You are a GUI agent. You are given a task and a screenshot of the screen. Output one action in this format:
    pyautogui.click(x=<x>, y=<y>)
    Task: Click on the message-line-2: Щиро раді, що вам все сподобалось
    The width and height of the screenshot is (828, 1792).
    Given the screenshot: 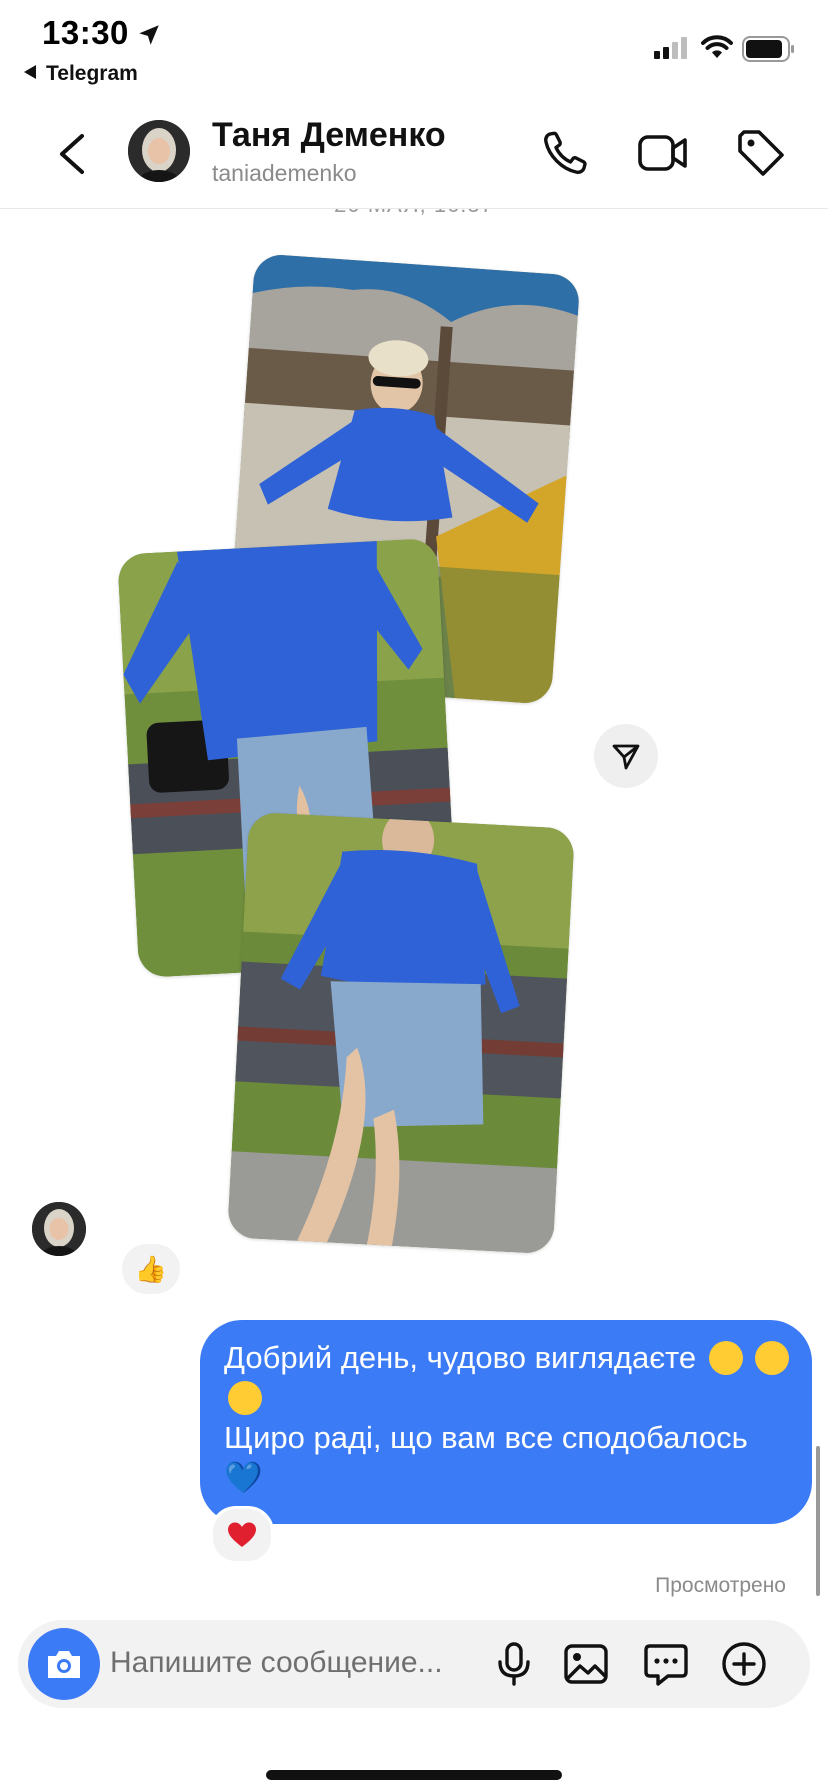 What is the action you would take?
    pyautogui.click(x=486, y=1437)
    